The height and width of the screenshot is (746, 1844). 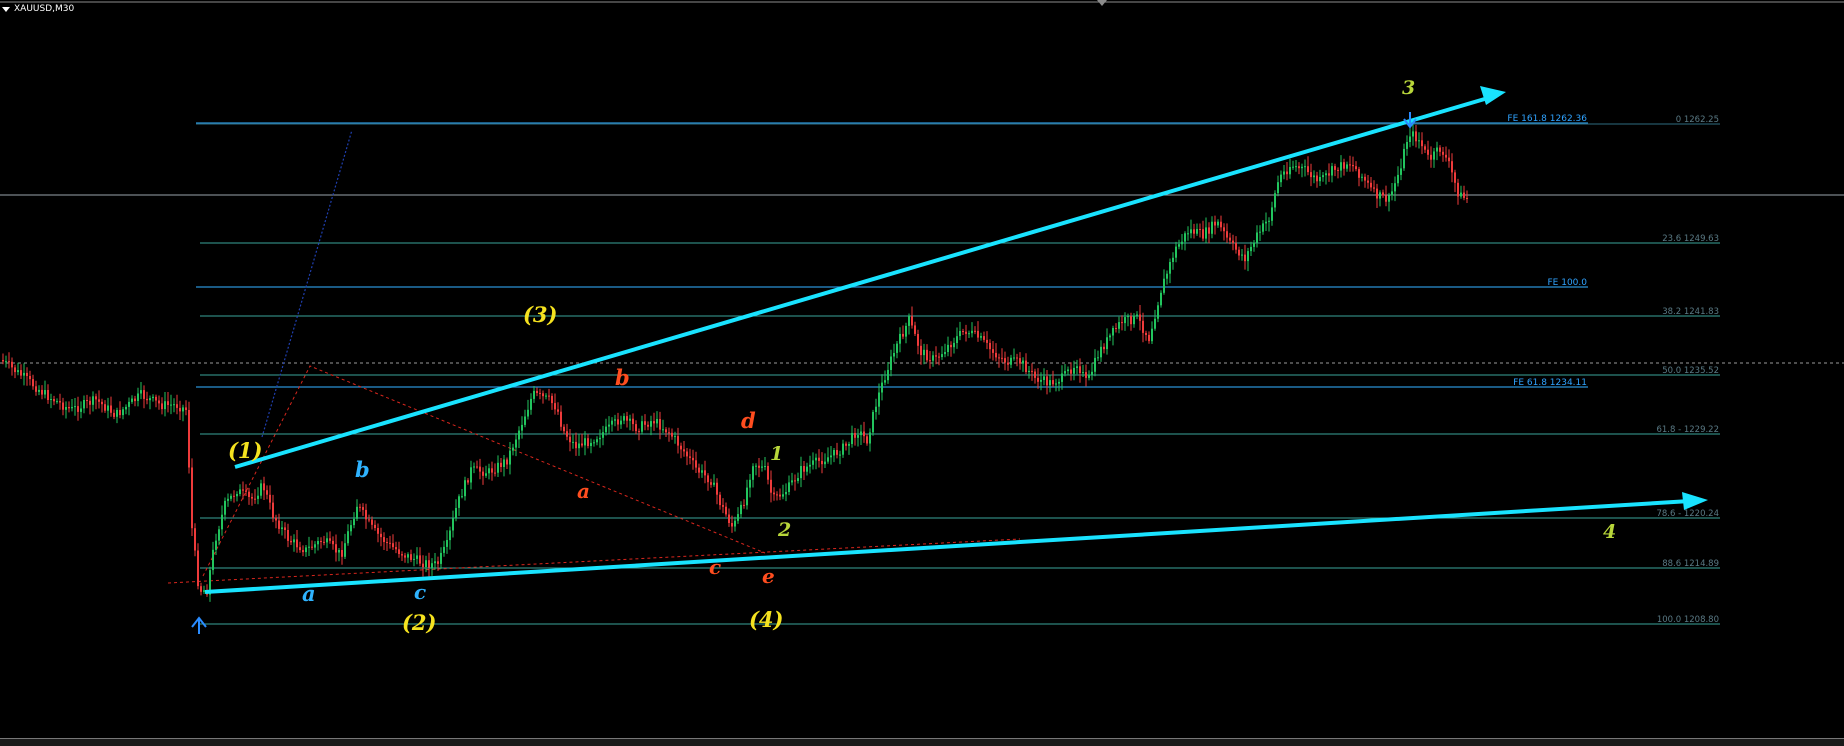 What do you see at coordinates (1697, 120) in the screenshot?
I see `fib-retracement-label: 0 1262.25` at bounding box center [1697, 120].